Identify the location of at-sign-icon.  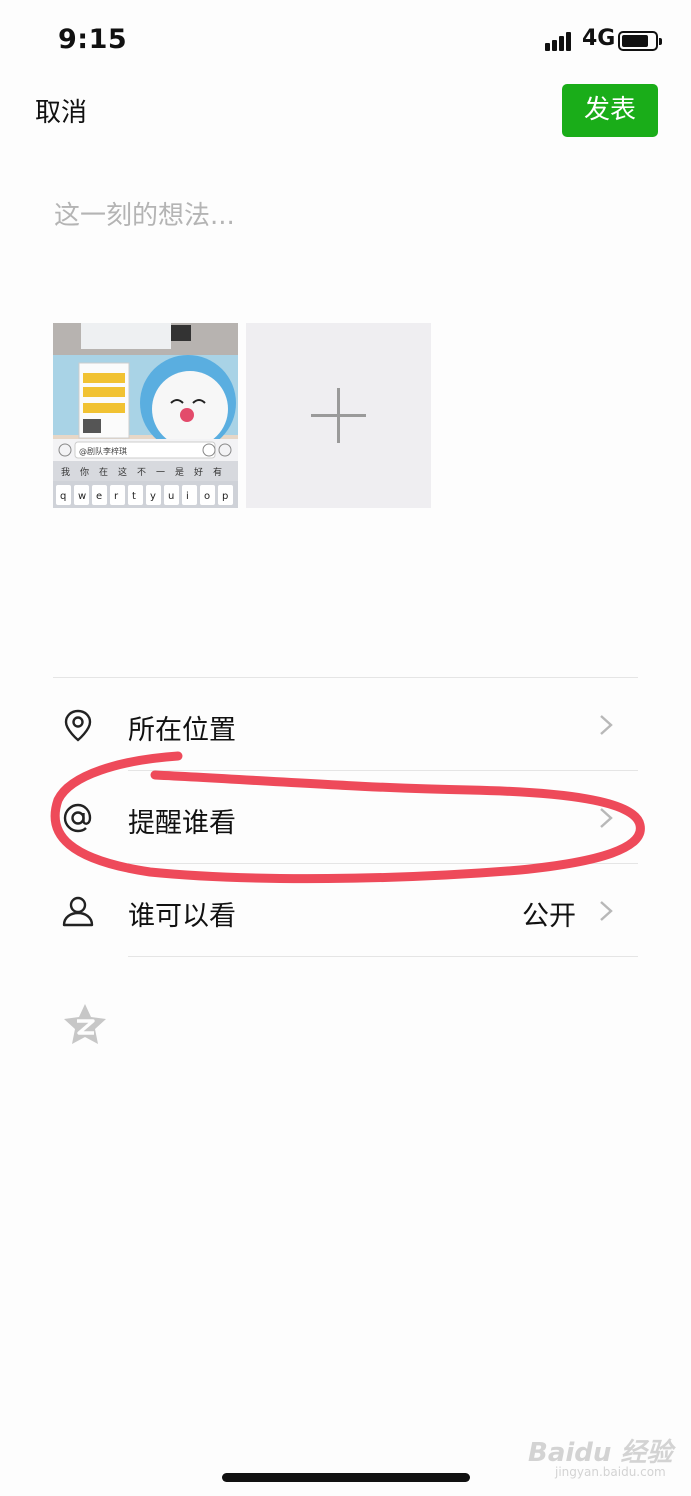
(77, 818).